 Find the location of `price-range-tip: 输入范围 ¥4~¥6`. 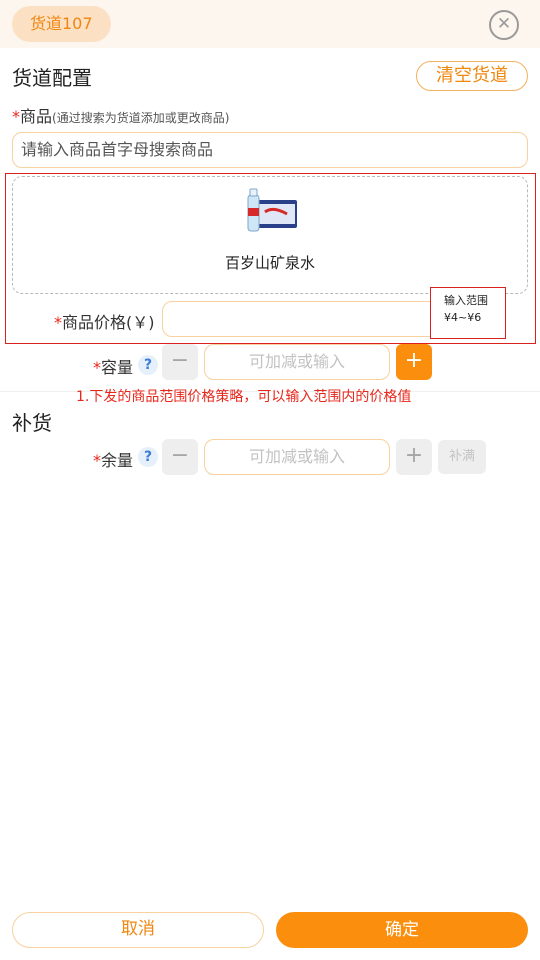

price-range-tip: 输入范围 ¥4~¥6 is located at coordinates (468, 313).